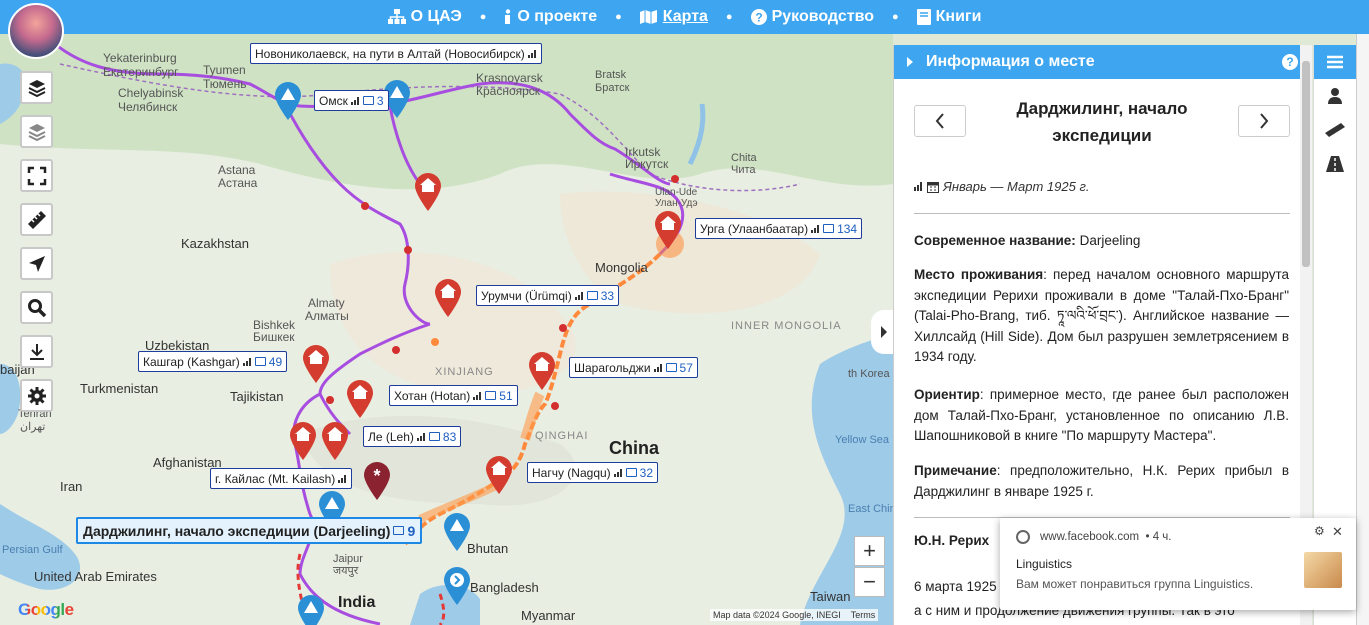 This screenshot has width=1369, height=625. I want to click on chevron-right-icon, so click(1264, 121).